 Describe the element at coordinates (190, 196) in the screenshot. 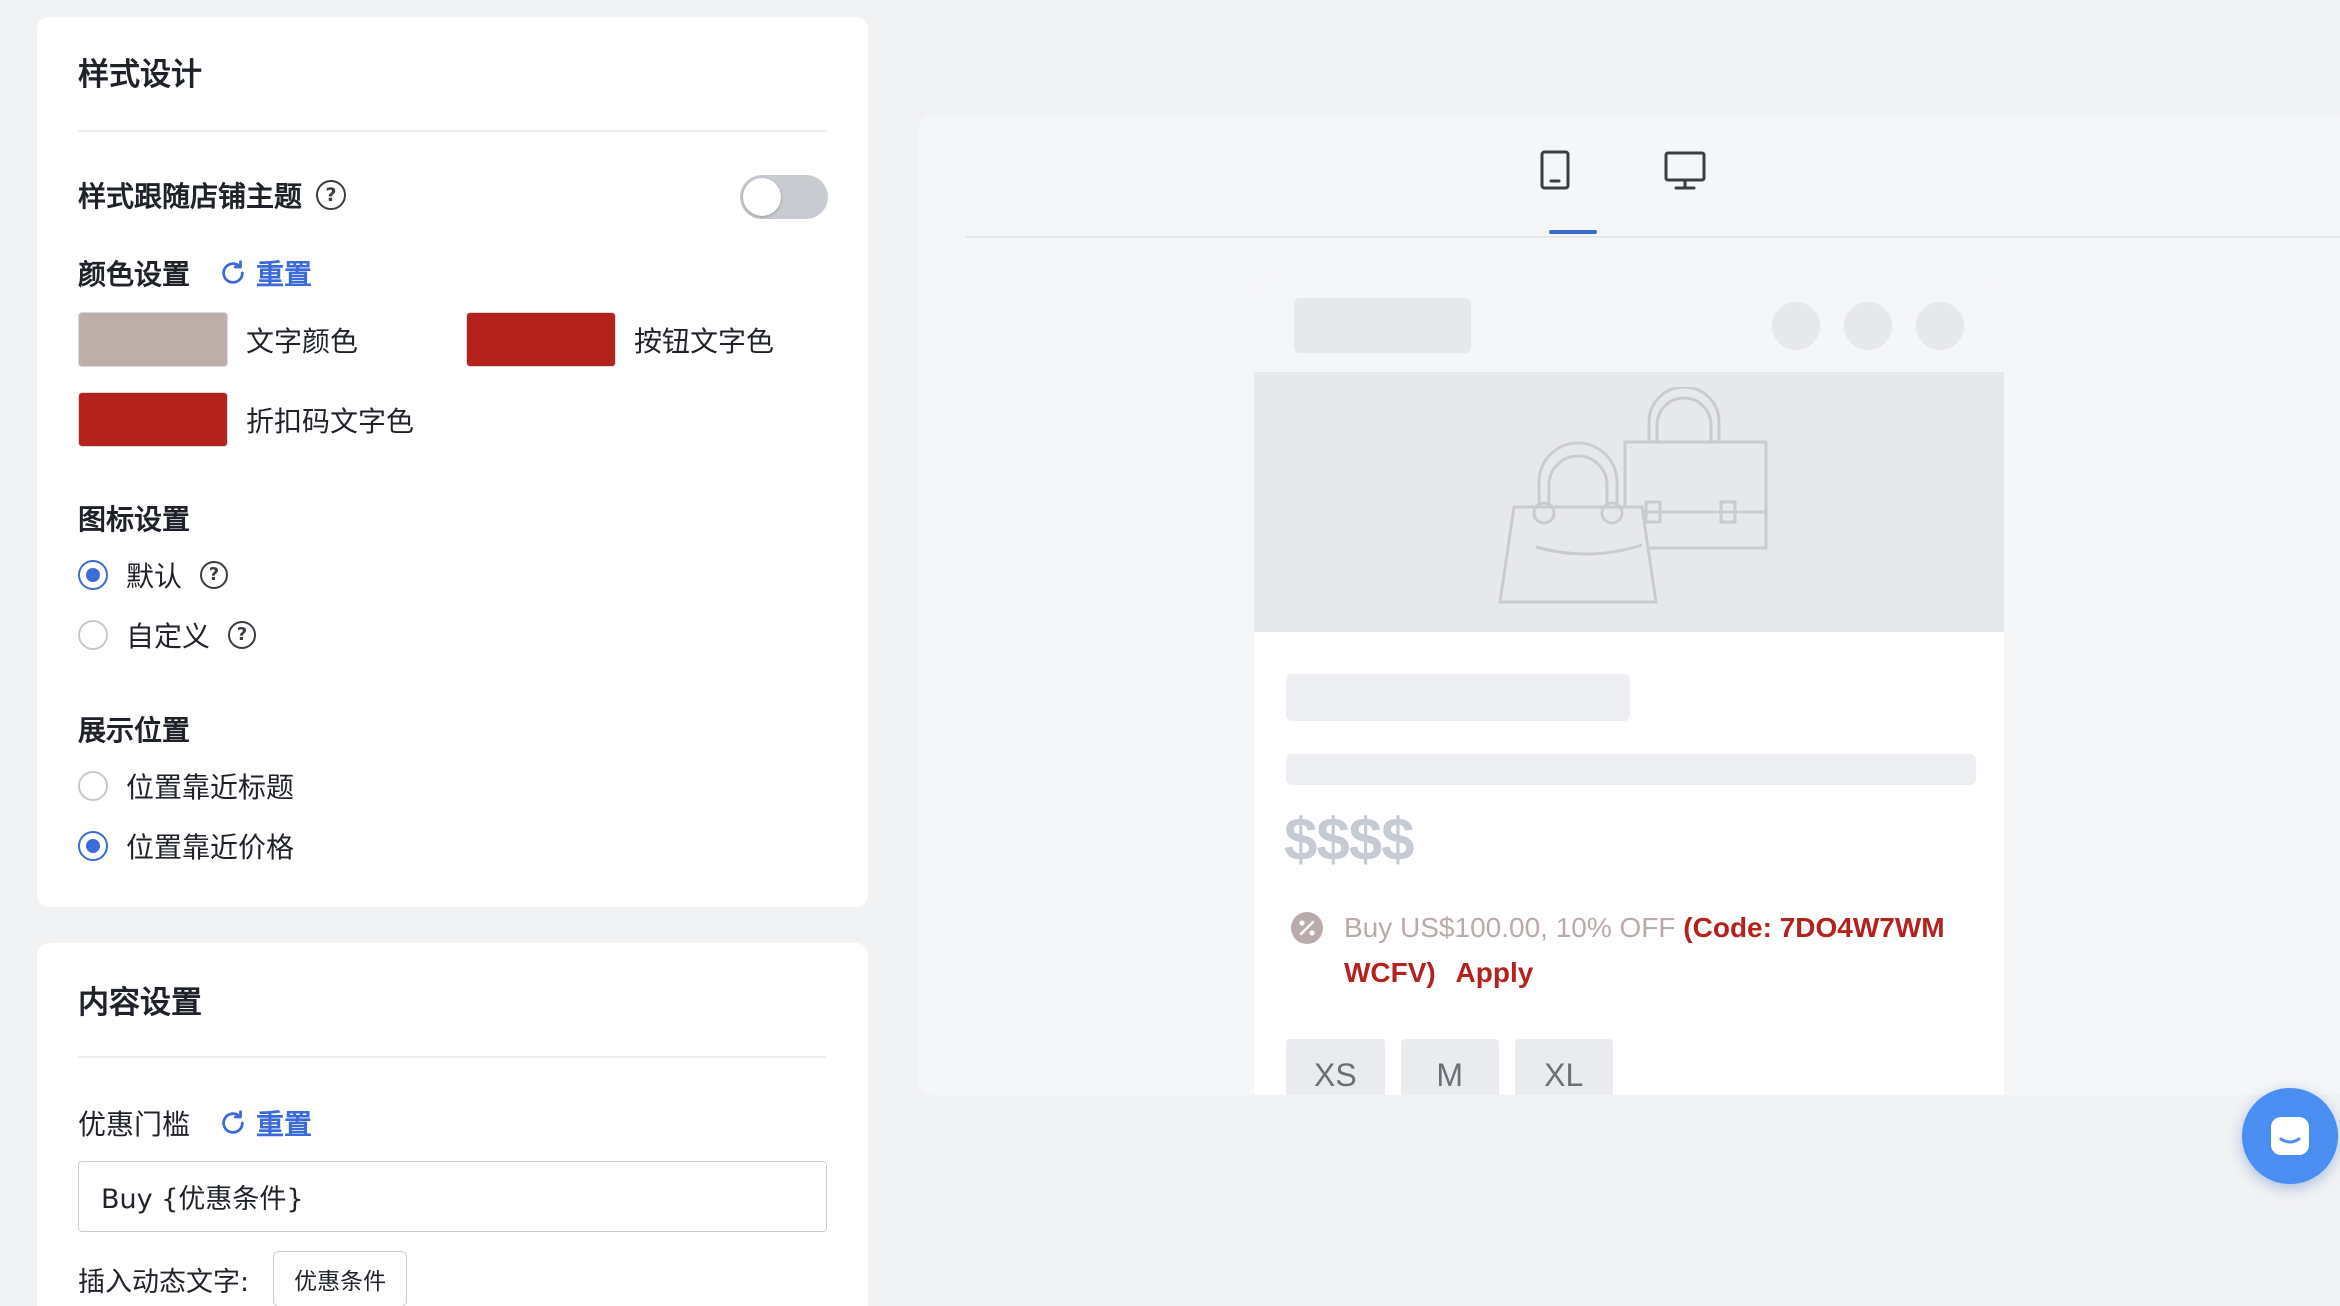

I see `follow-theme-label: 样式跟随店铺主题` at that location.